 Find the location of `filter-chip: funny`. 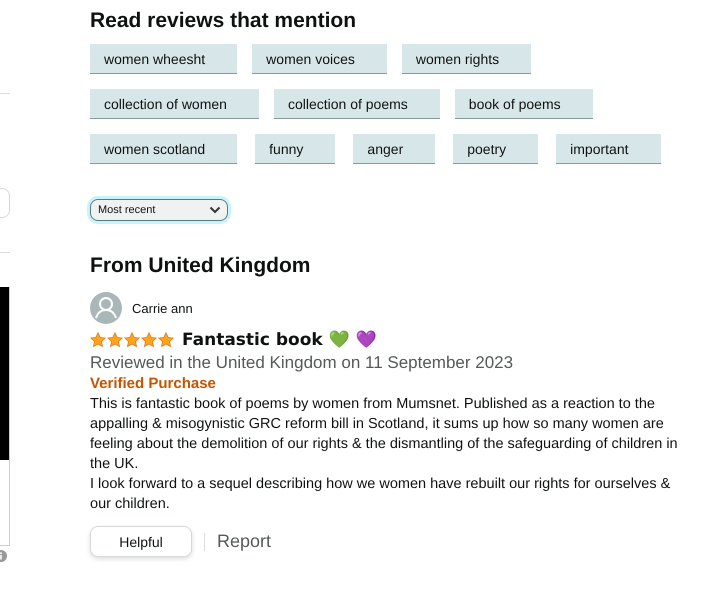

filter-chip: funny is located at coordinates (295, 149).